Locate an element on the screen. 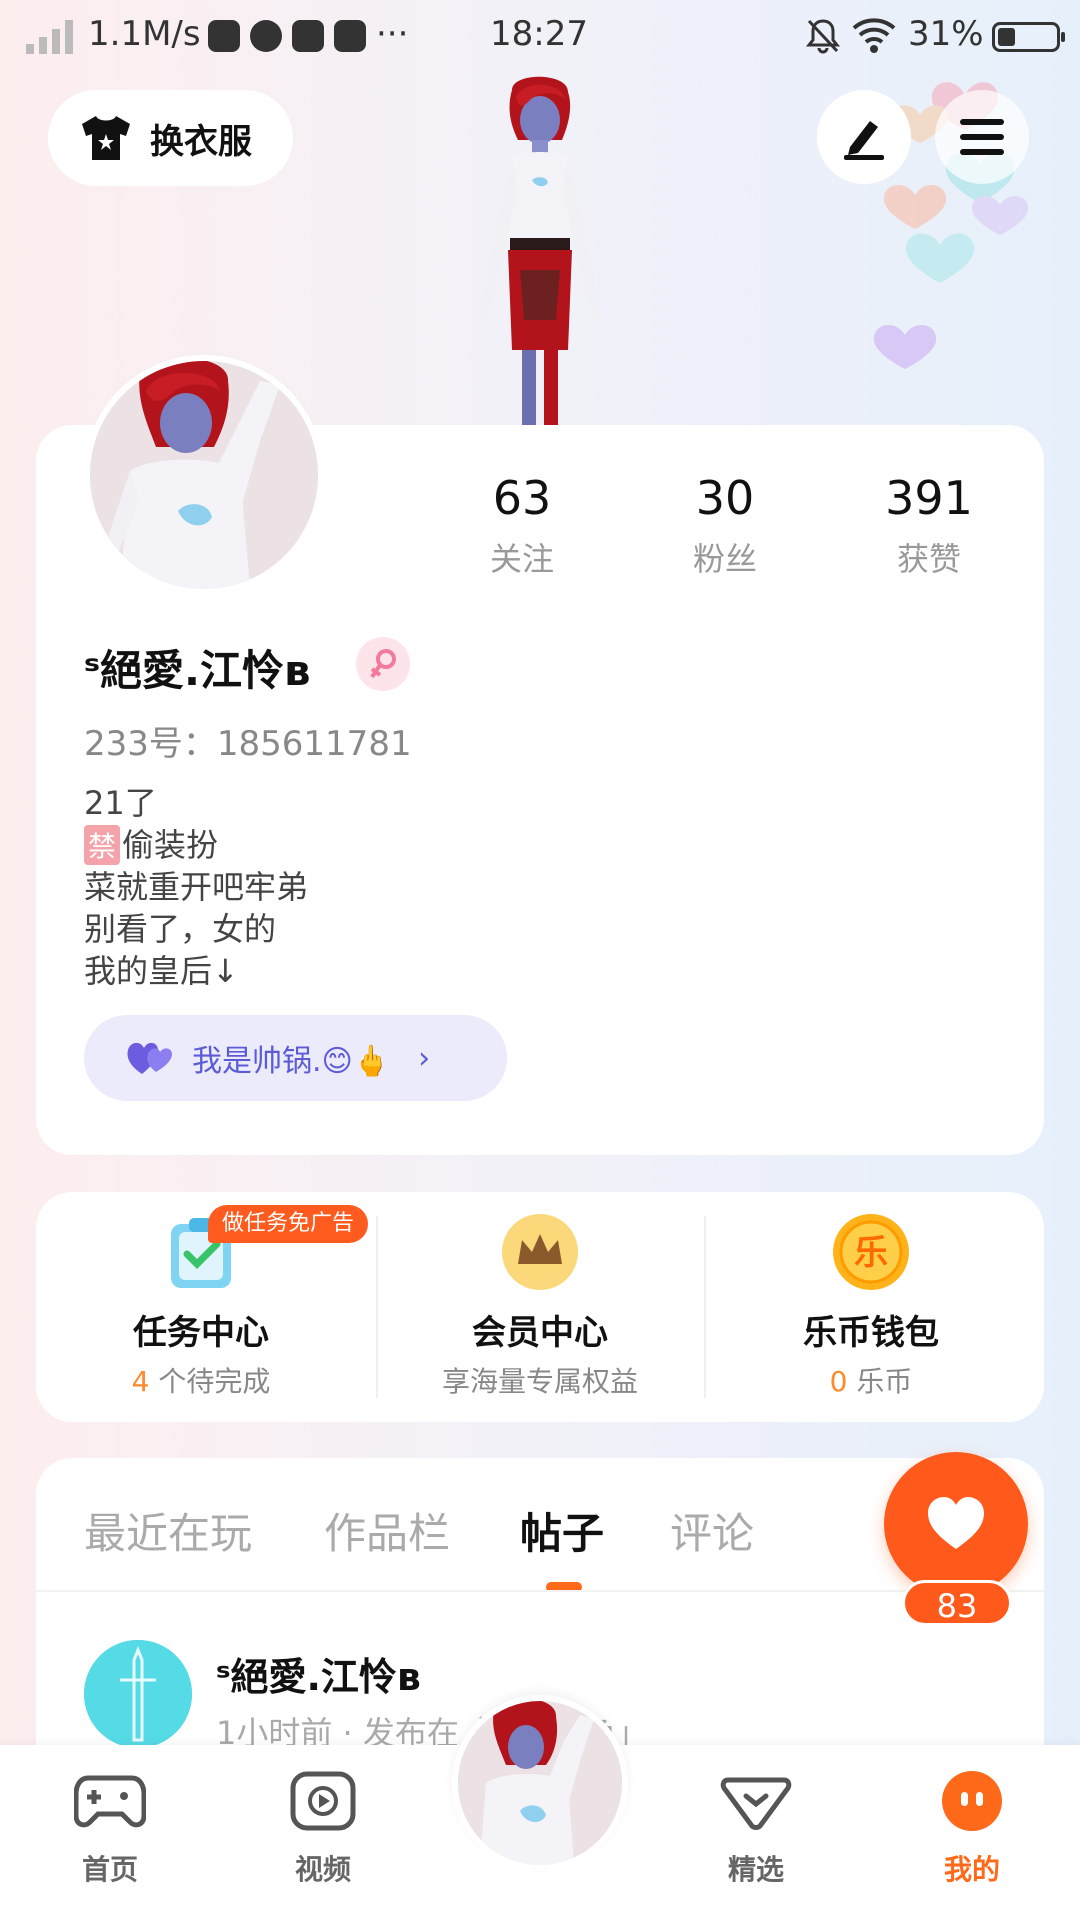  followers-stat: 30 粉丝 is located at coordinates (725, 525).